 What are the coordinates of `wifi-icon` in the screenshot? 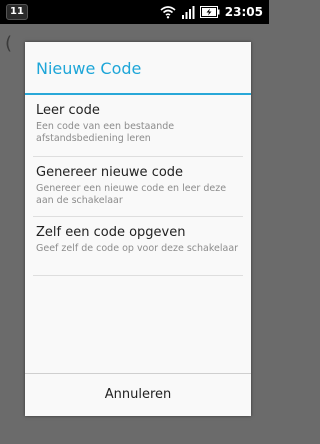 It's located at (168, 12).